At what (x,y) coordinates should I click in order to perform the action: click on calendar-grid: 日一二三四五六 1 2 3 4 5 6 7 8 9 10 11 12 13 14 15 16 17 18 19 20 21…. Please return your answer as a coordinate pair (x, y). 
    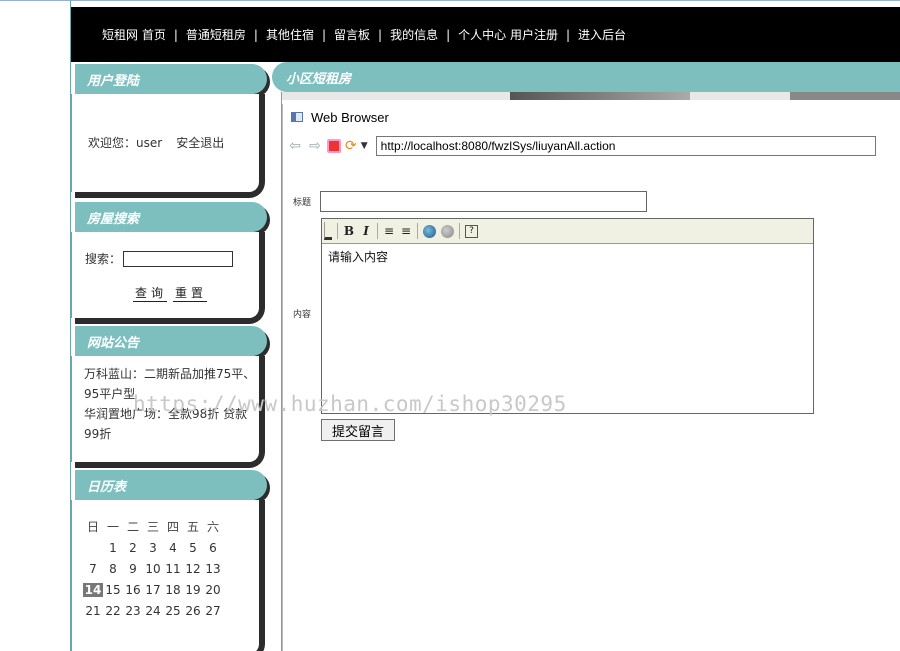
    Looking at the image, I should click on (153, 568).